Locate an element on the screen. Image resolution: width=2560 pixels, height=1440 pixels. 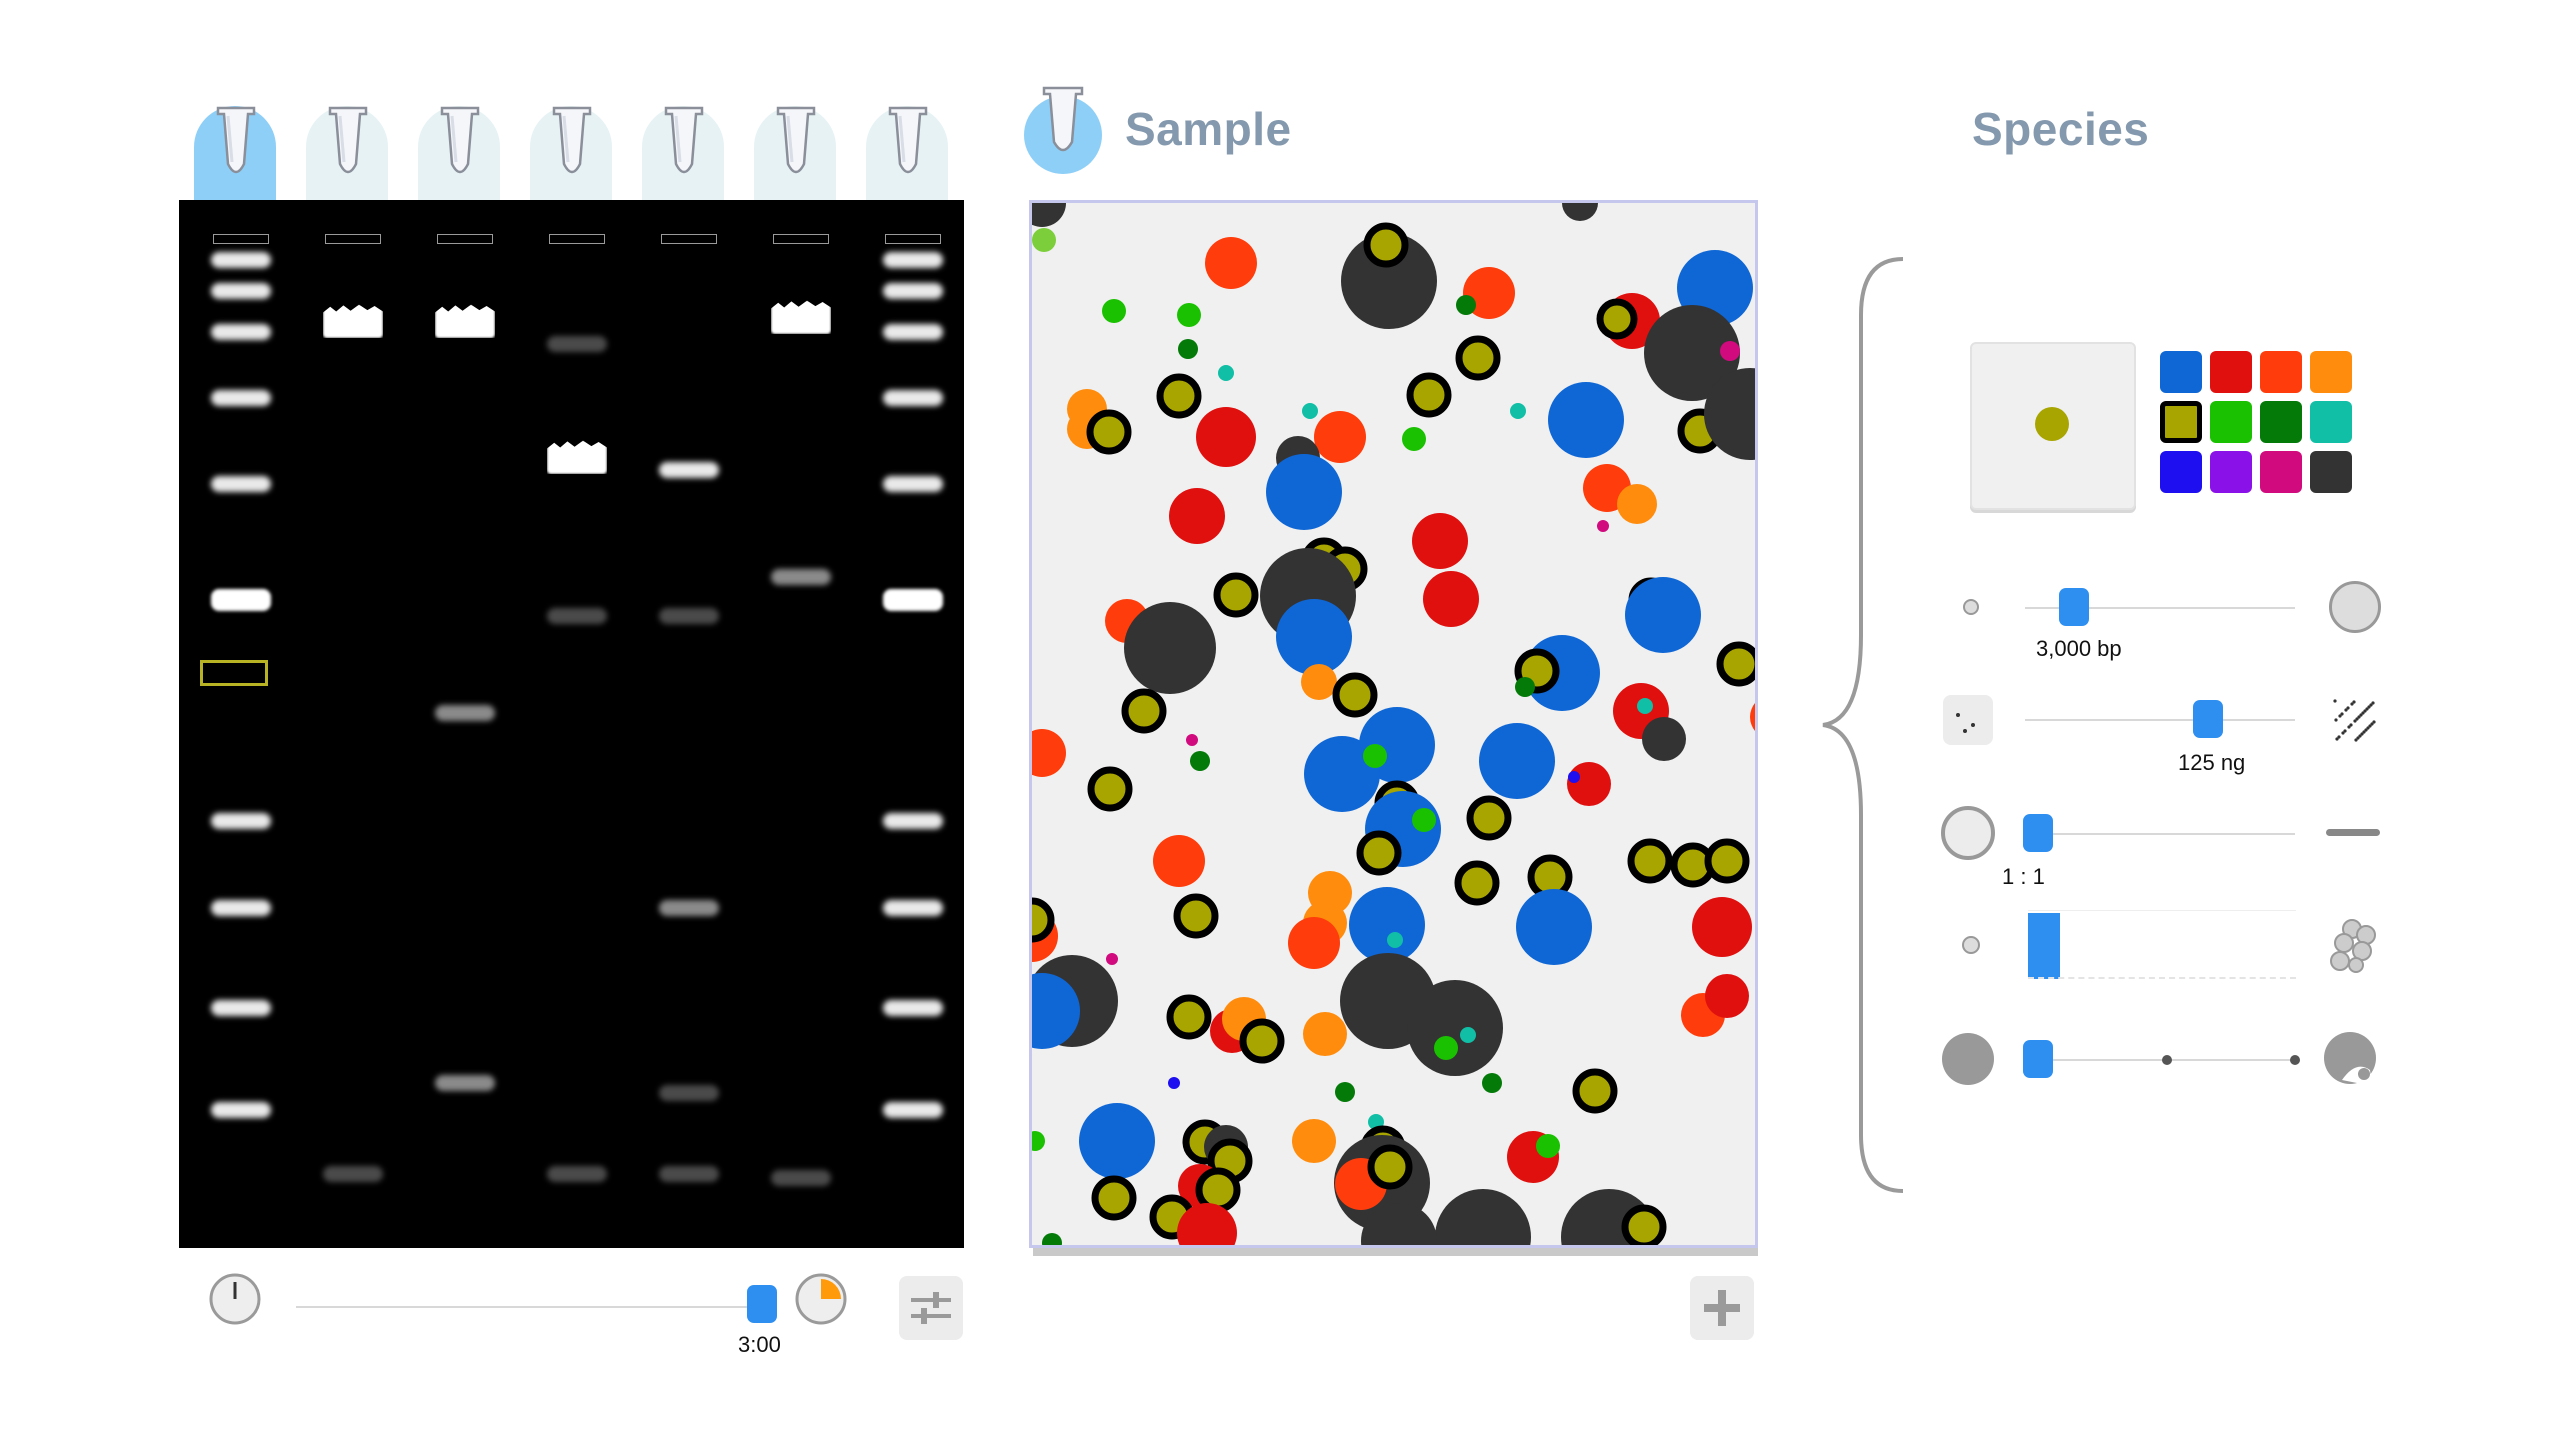
digest-slider-track is located at coordinates (2160, 1060).